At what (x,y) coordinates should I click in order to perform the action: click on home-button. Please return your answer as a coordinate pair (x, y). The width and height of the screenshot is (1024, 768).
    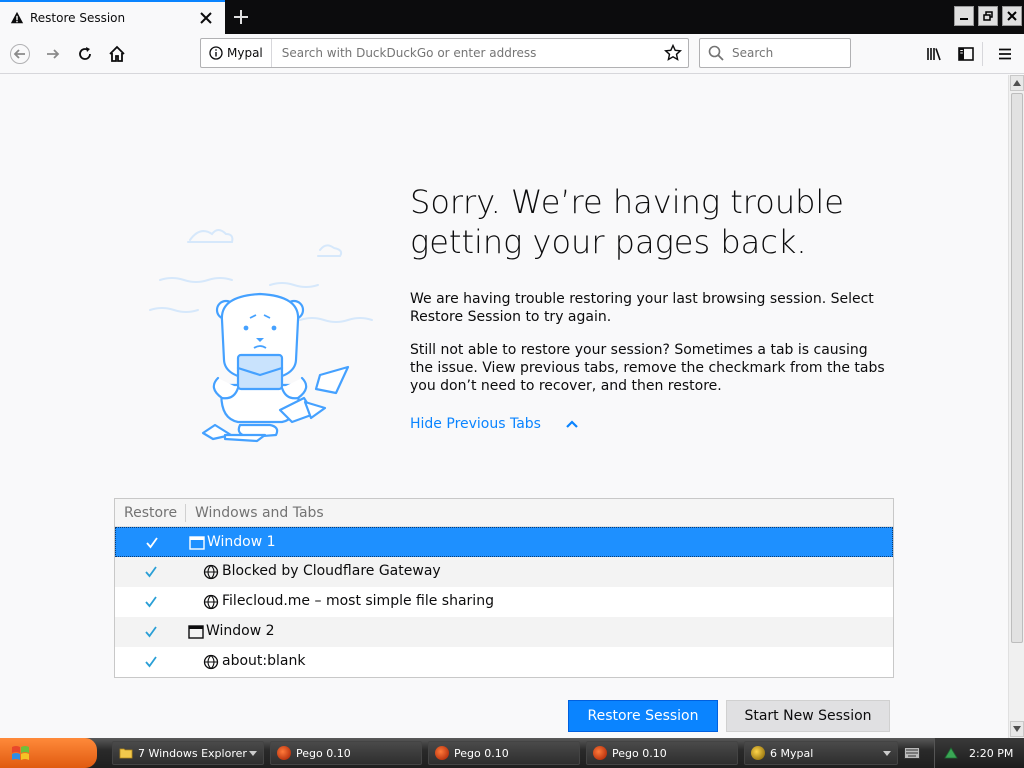
    Looking at the image, I should click on (117, 54).